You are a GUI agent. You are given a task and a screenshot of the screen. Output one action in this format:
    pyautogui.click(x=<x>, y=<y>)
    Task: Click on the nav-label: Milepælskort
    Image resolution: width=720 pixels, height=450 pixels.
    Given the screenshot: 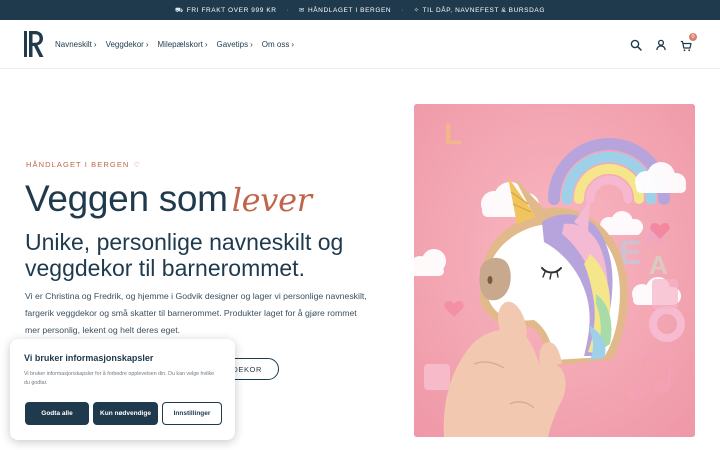 What is the action you would take?
    pyautogui.click(x=180, y=44)
    